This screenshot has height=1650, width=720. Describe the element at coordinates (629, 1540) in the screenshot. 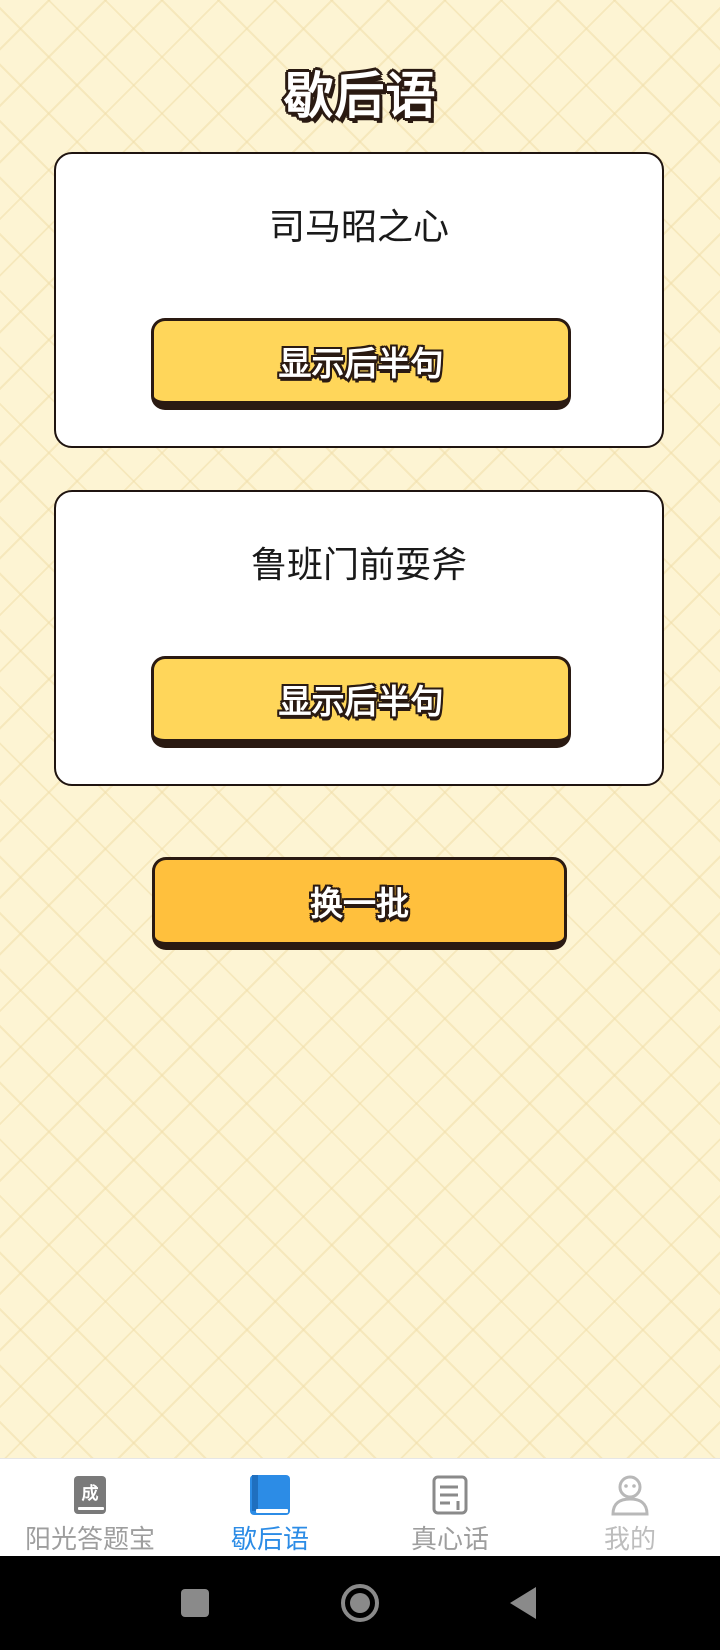

I see `tab-label: 我的` at that location.